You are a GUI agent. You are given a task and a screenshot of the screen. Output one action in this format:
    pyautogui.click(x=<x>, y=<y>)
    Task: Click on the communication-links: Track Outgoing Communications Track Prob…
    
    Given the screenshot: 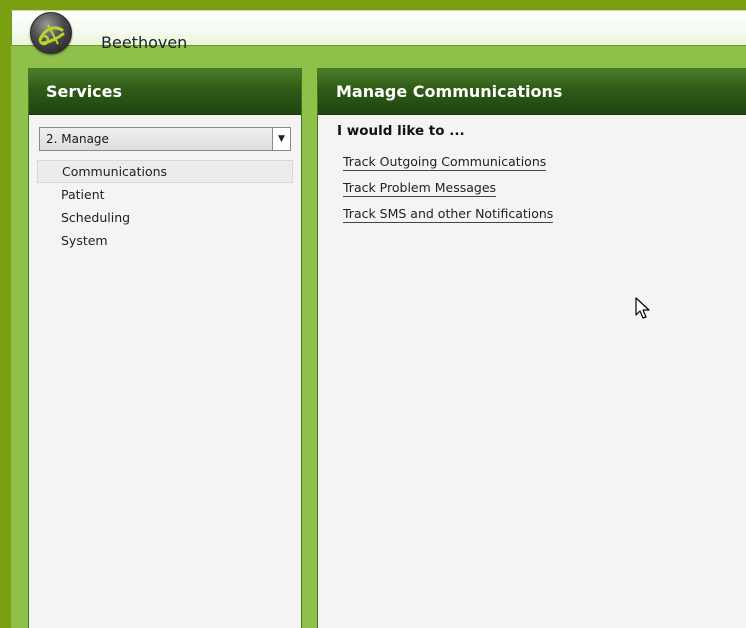 What is the action you would take?
    pyautogui.click(x=448, y=190)
    